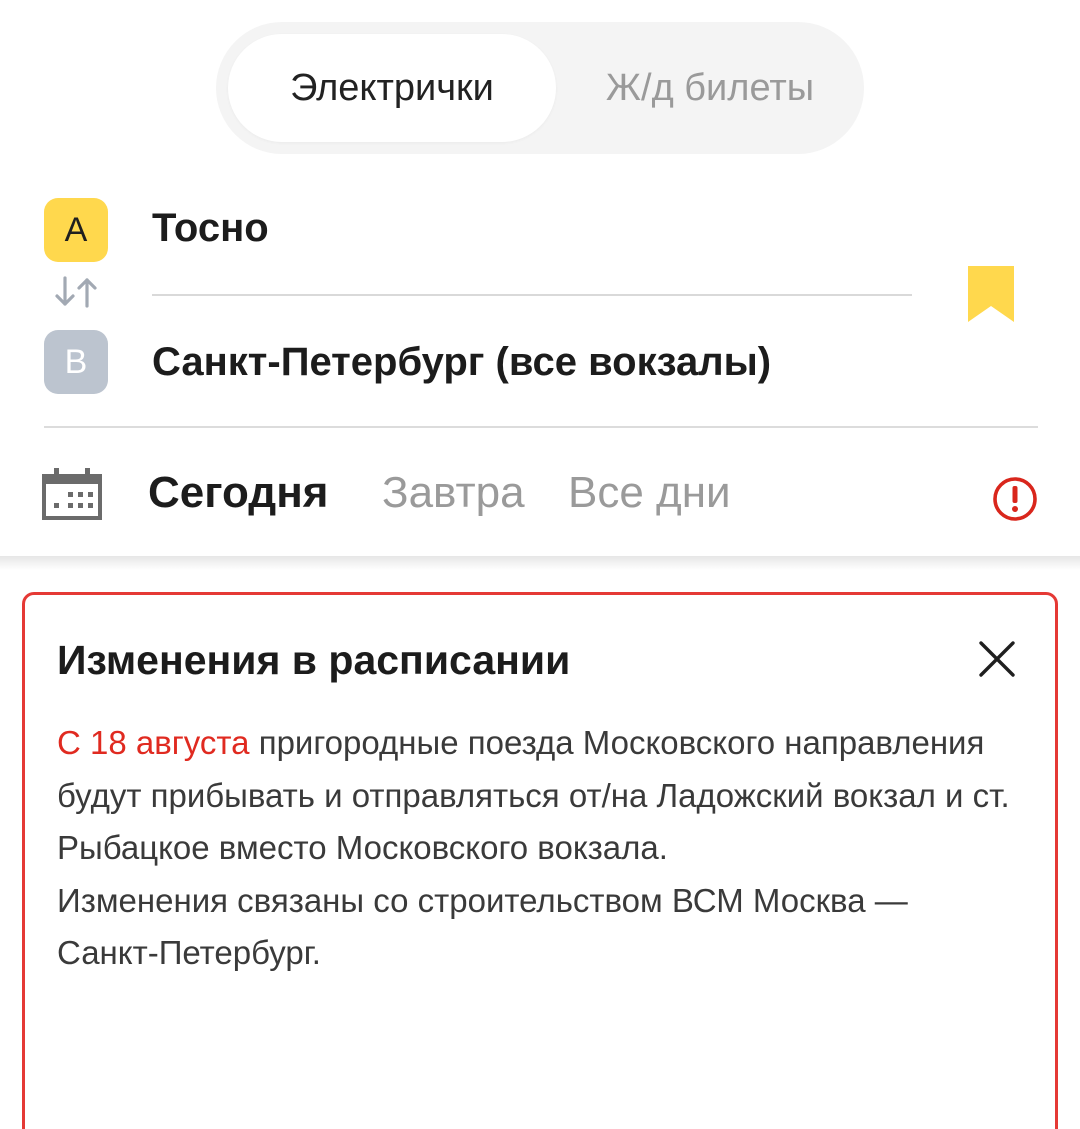  Describe the element at coordinates (991, 294) in the screenshot. I see `bookmark-icon` at that location.